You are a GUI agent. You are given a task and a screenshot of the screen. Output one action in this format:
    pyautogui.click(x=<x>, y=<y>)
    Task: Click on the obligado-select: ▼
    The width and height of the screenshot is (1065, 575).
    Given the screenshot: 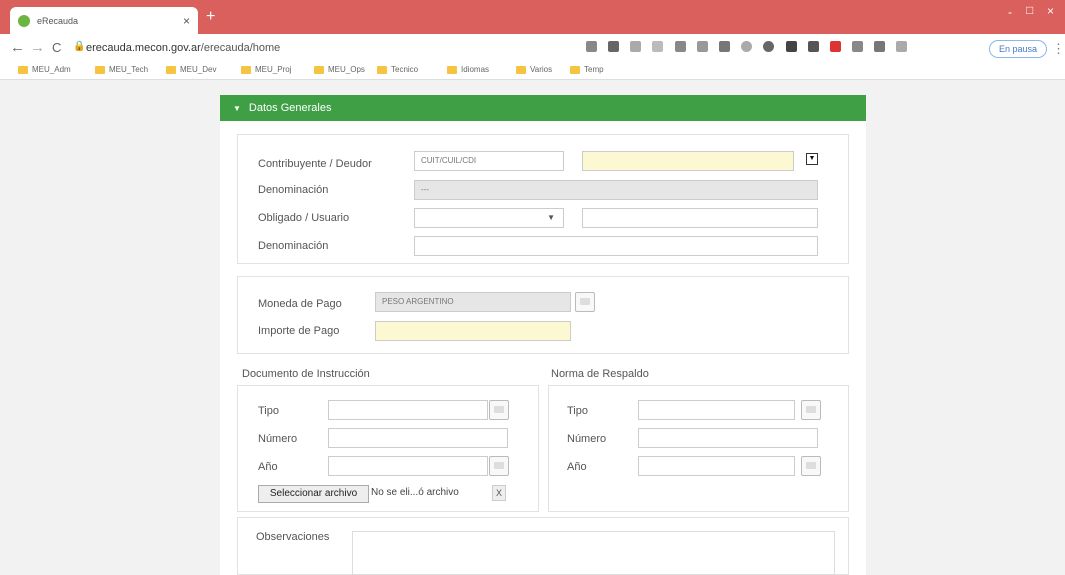 What is the action you would take?
    pyautogui.click(x=489, y=218)
    